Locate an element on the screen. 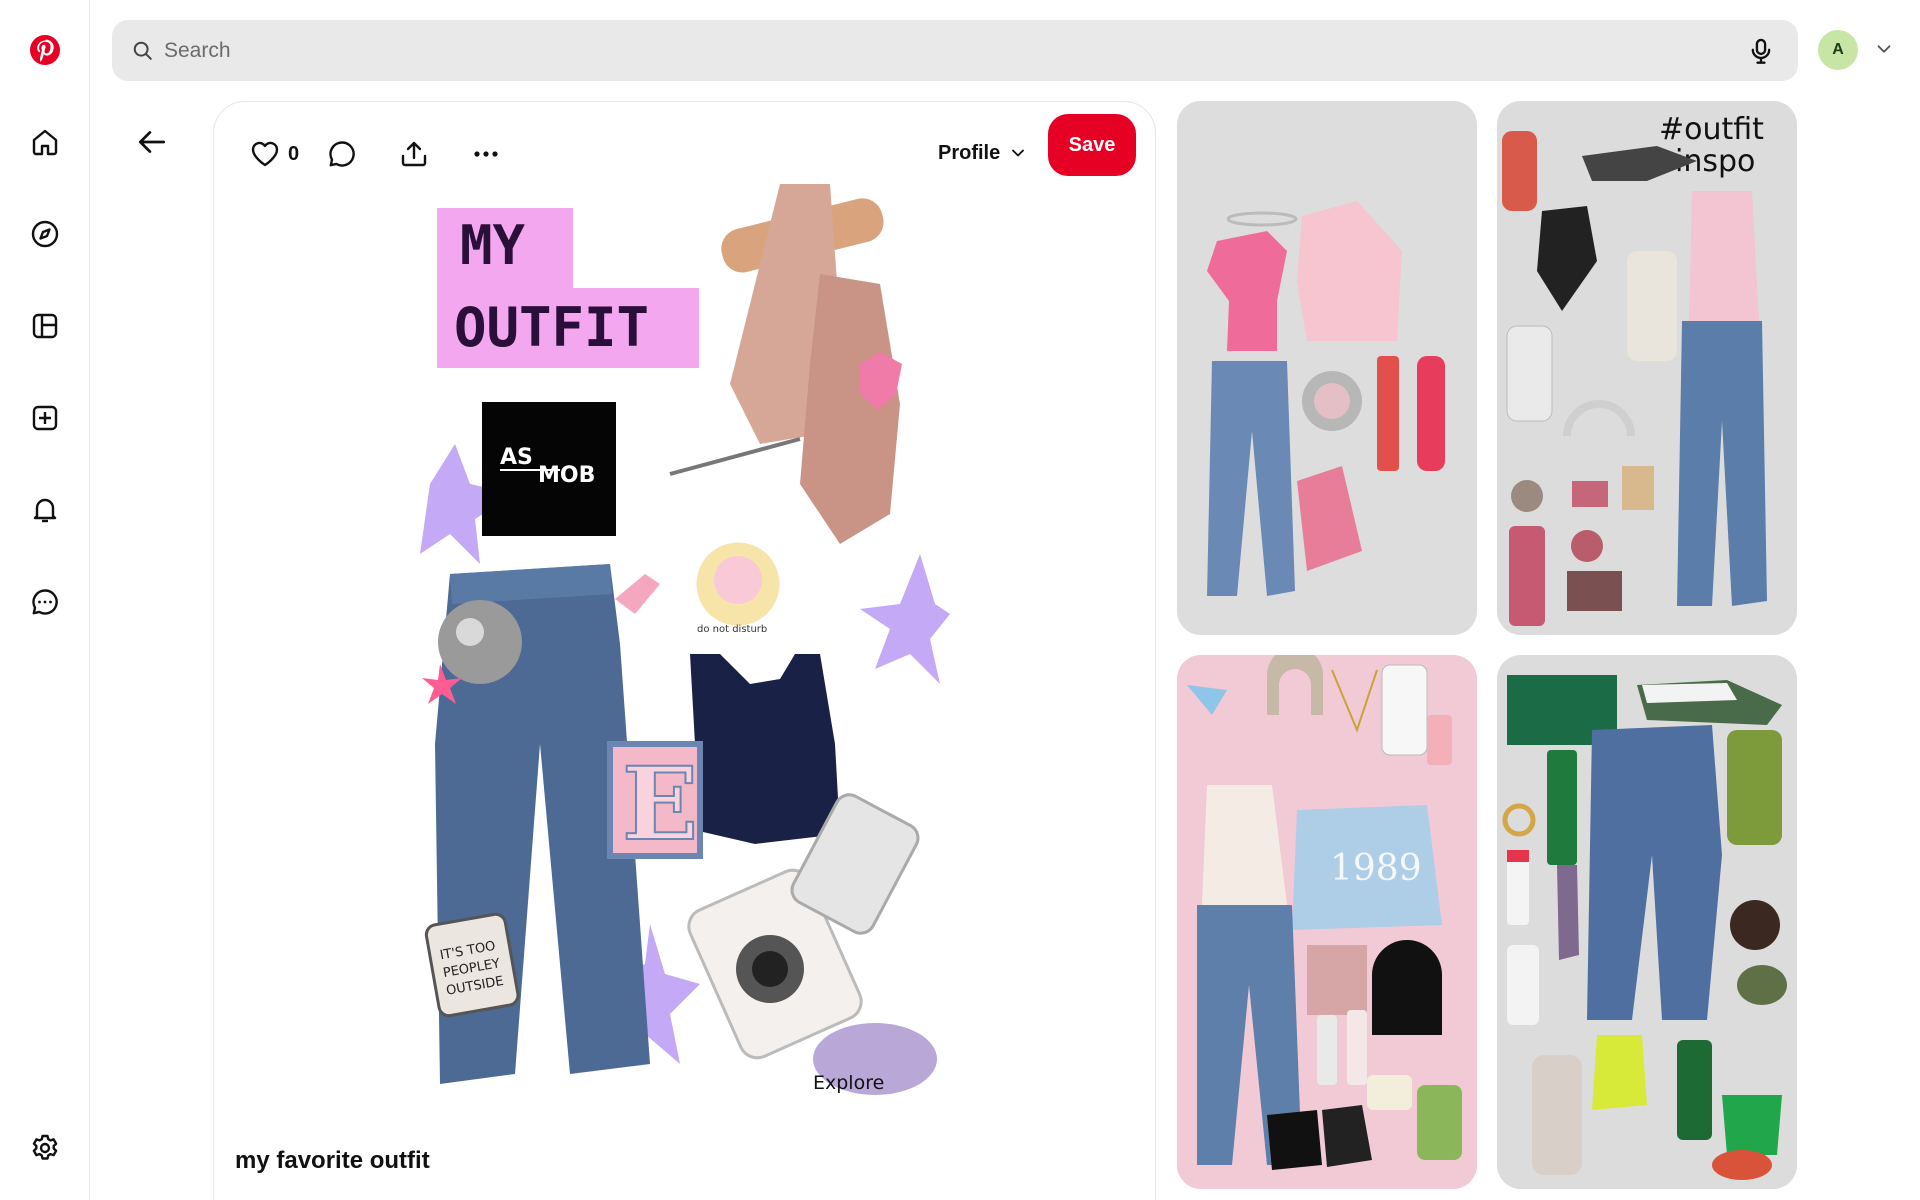 Image resolution: width=1920 pixels, height=1200 pixels. notifications-icon is located at coordinates (45, 510).